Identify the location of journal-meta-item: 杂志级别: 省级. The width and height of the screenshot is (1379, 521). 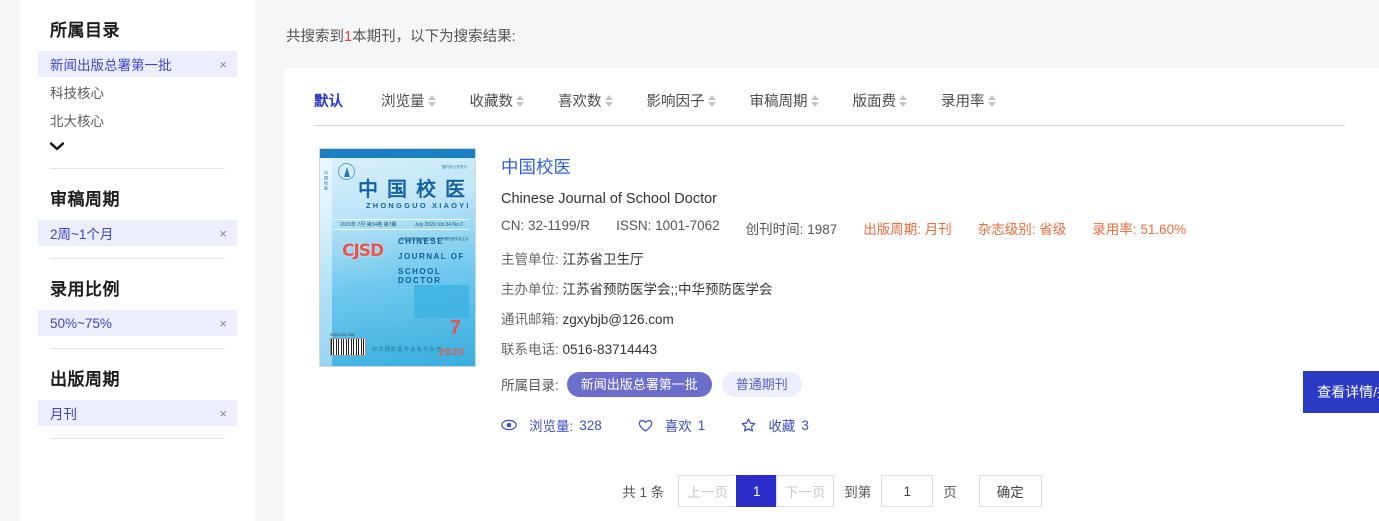
(1022, 228).